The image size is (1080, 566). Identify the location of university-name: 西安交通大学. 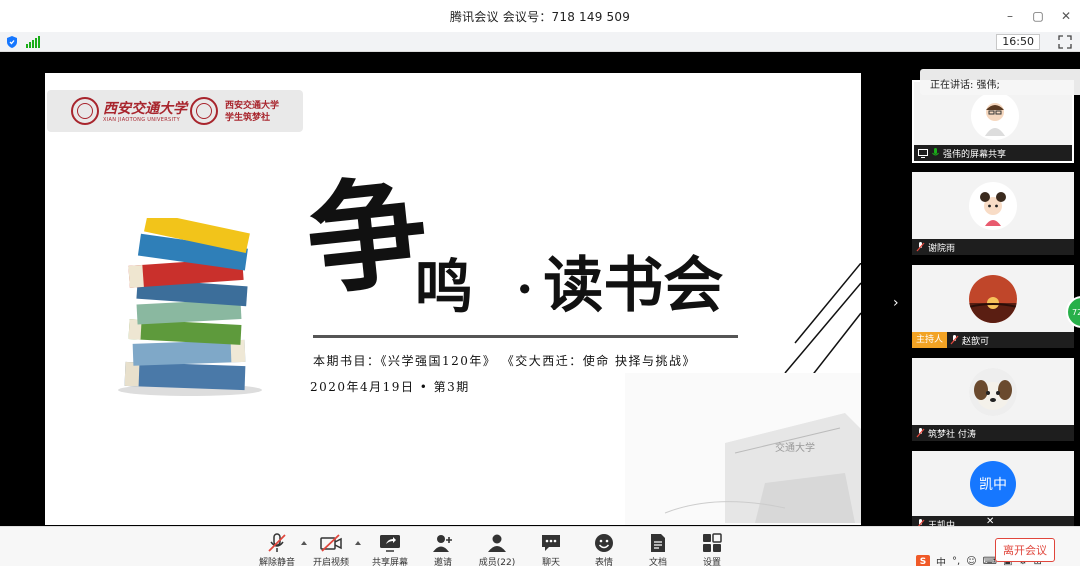
(145, 109).